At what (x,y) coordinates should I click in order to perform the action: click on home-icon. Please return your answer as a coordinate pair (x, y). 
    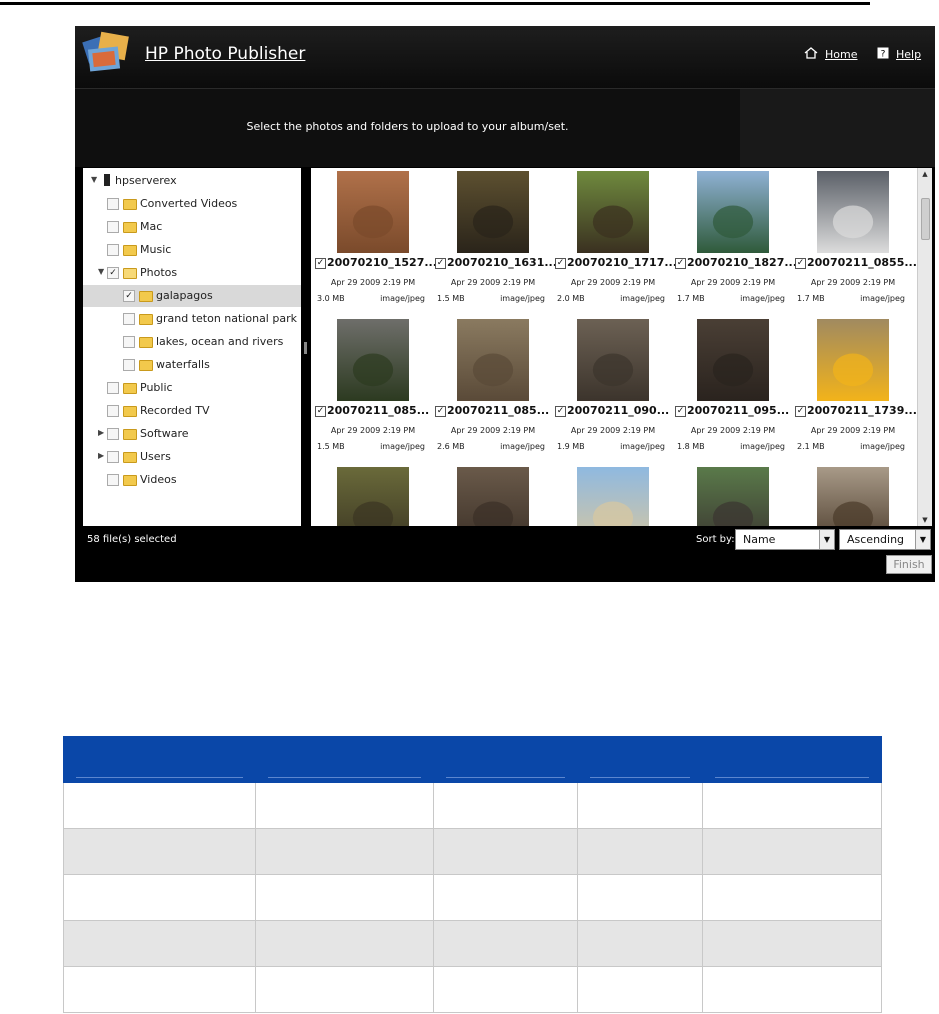
    Looking at the image, I should click on (811, 53).